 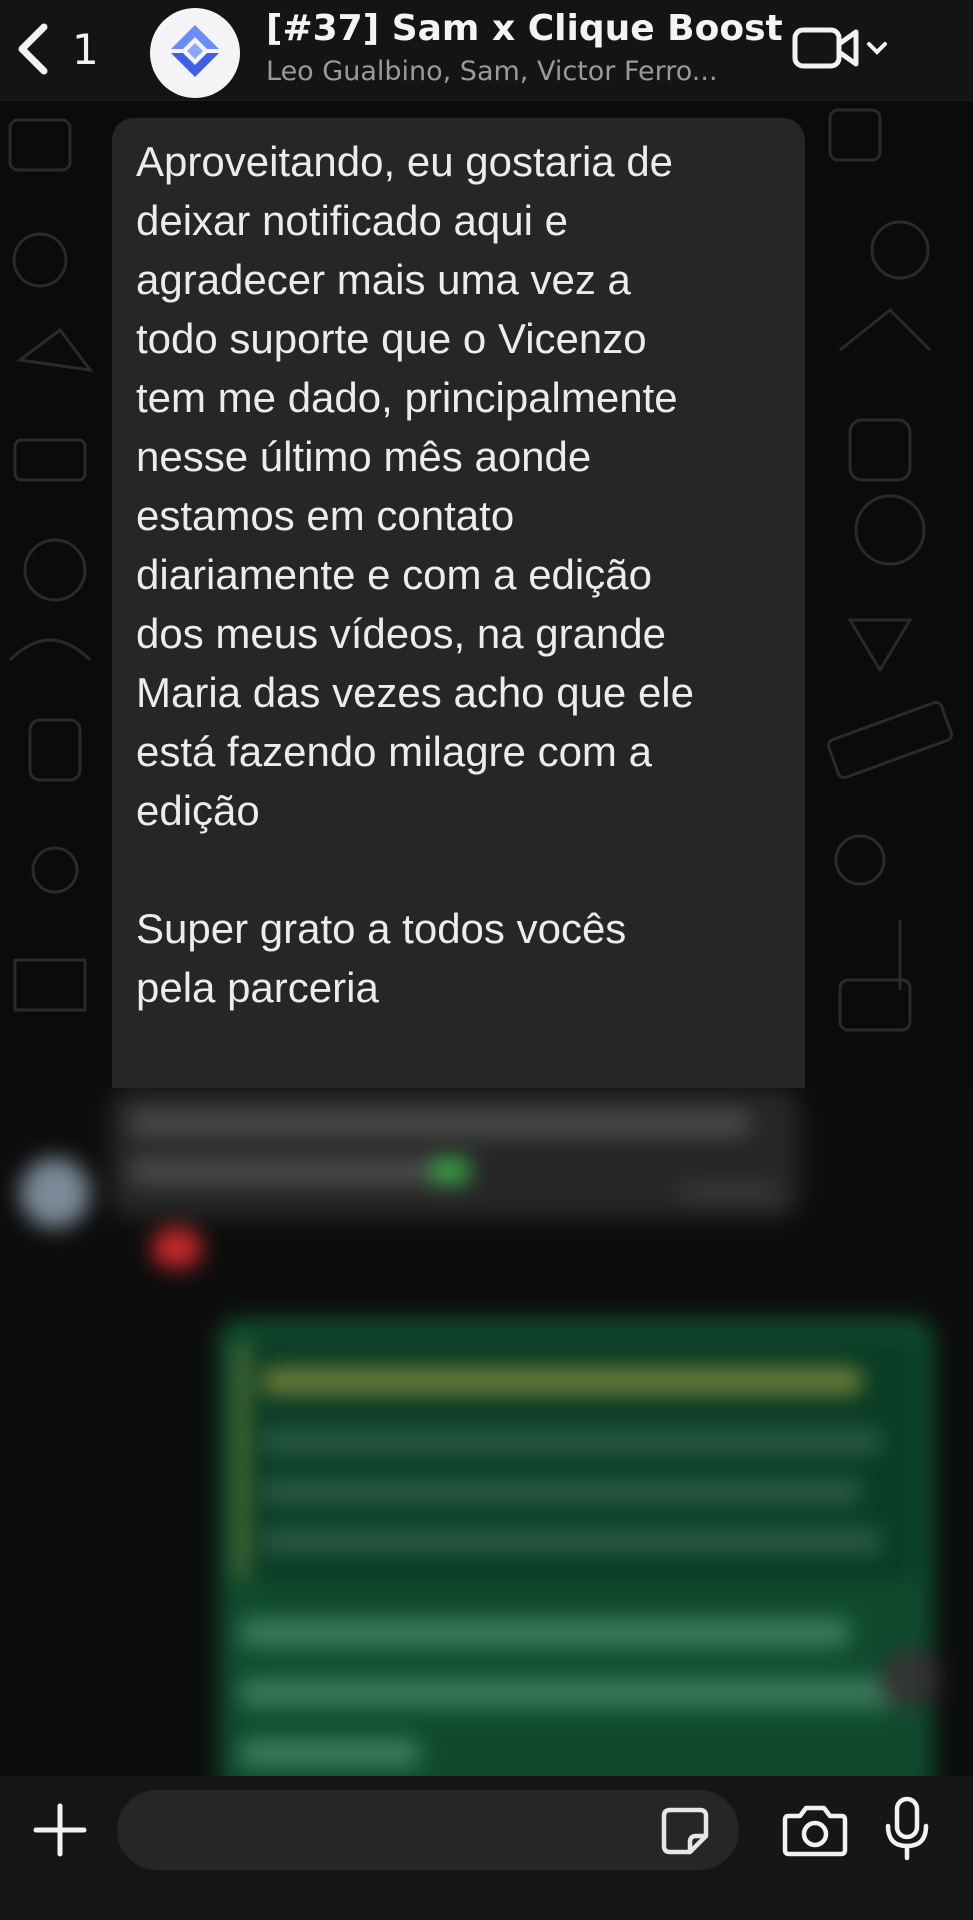 I want to click on attach-button, so click(x=60, y=1830).